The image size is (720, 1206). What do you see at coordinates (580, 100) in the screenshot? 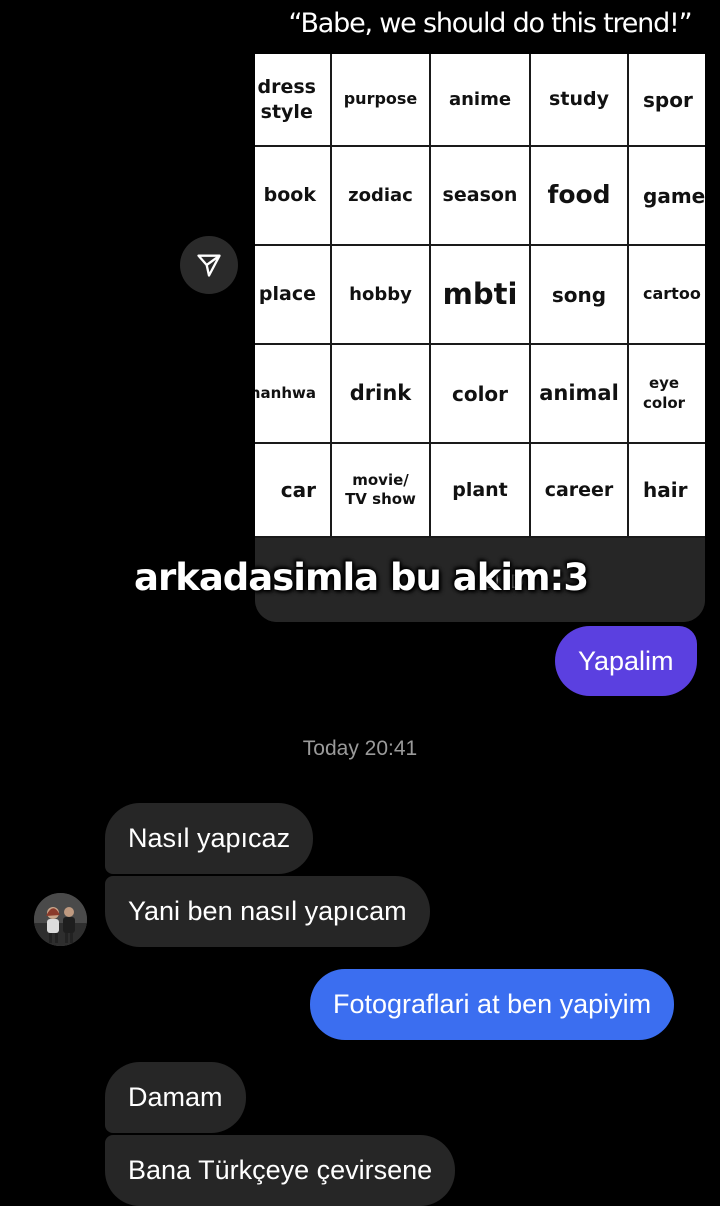
I see `grid-cell: study` at bounding box center [580, 100].